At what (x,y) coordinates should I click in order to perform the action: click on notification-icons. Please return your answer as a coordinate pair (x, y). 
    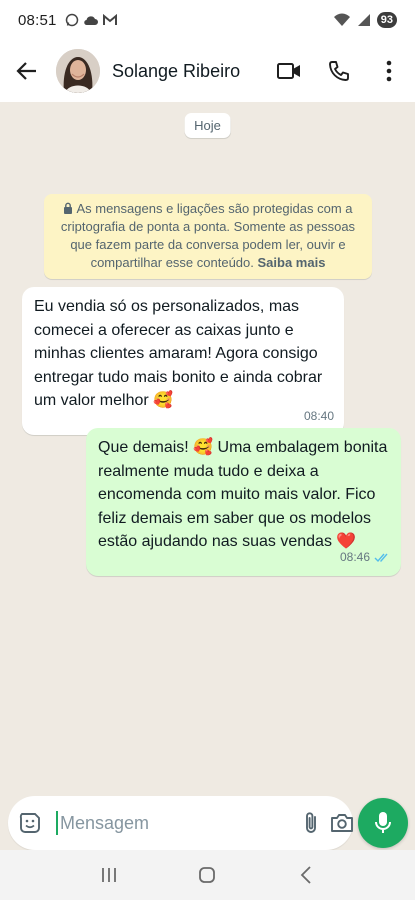
    Looking at the image, I should click on (91, 20).